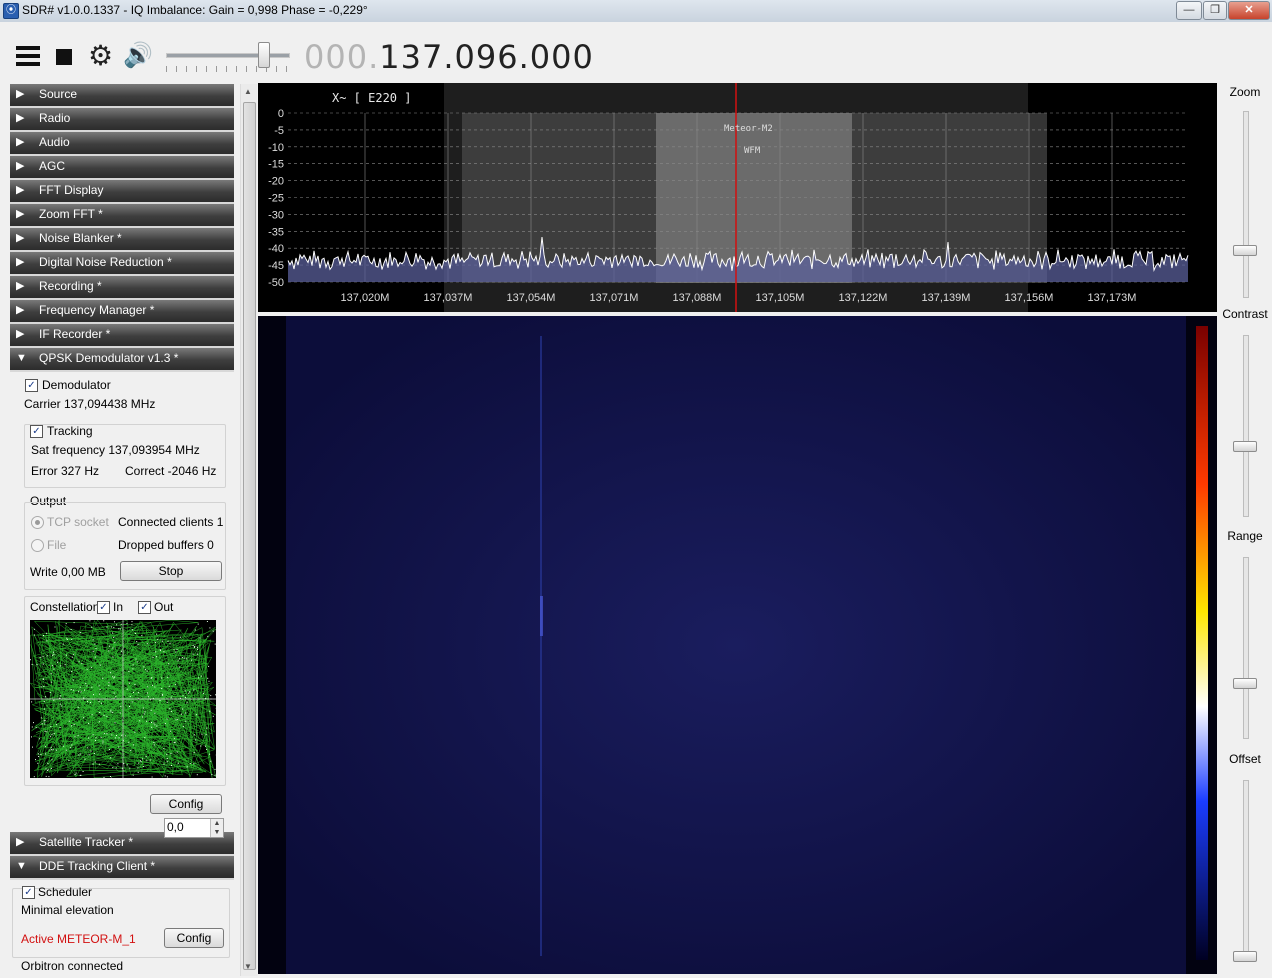 This screenshot has height=978, width=1272. I want to click on spectrum-x-tick-label: 137,139M, so click(946, 298).